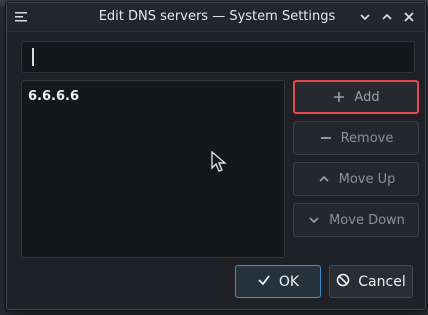 The image size is (428, 315). What do you see at coordinates (324, 179) in the screenshot?
I see `chevron-up-icon` at bounding box center [324, 179].